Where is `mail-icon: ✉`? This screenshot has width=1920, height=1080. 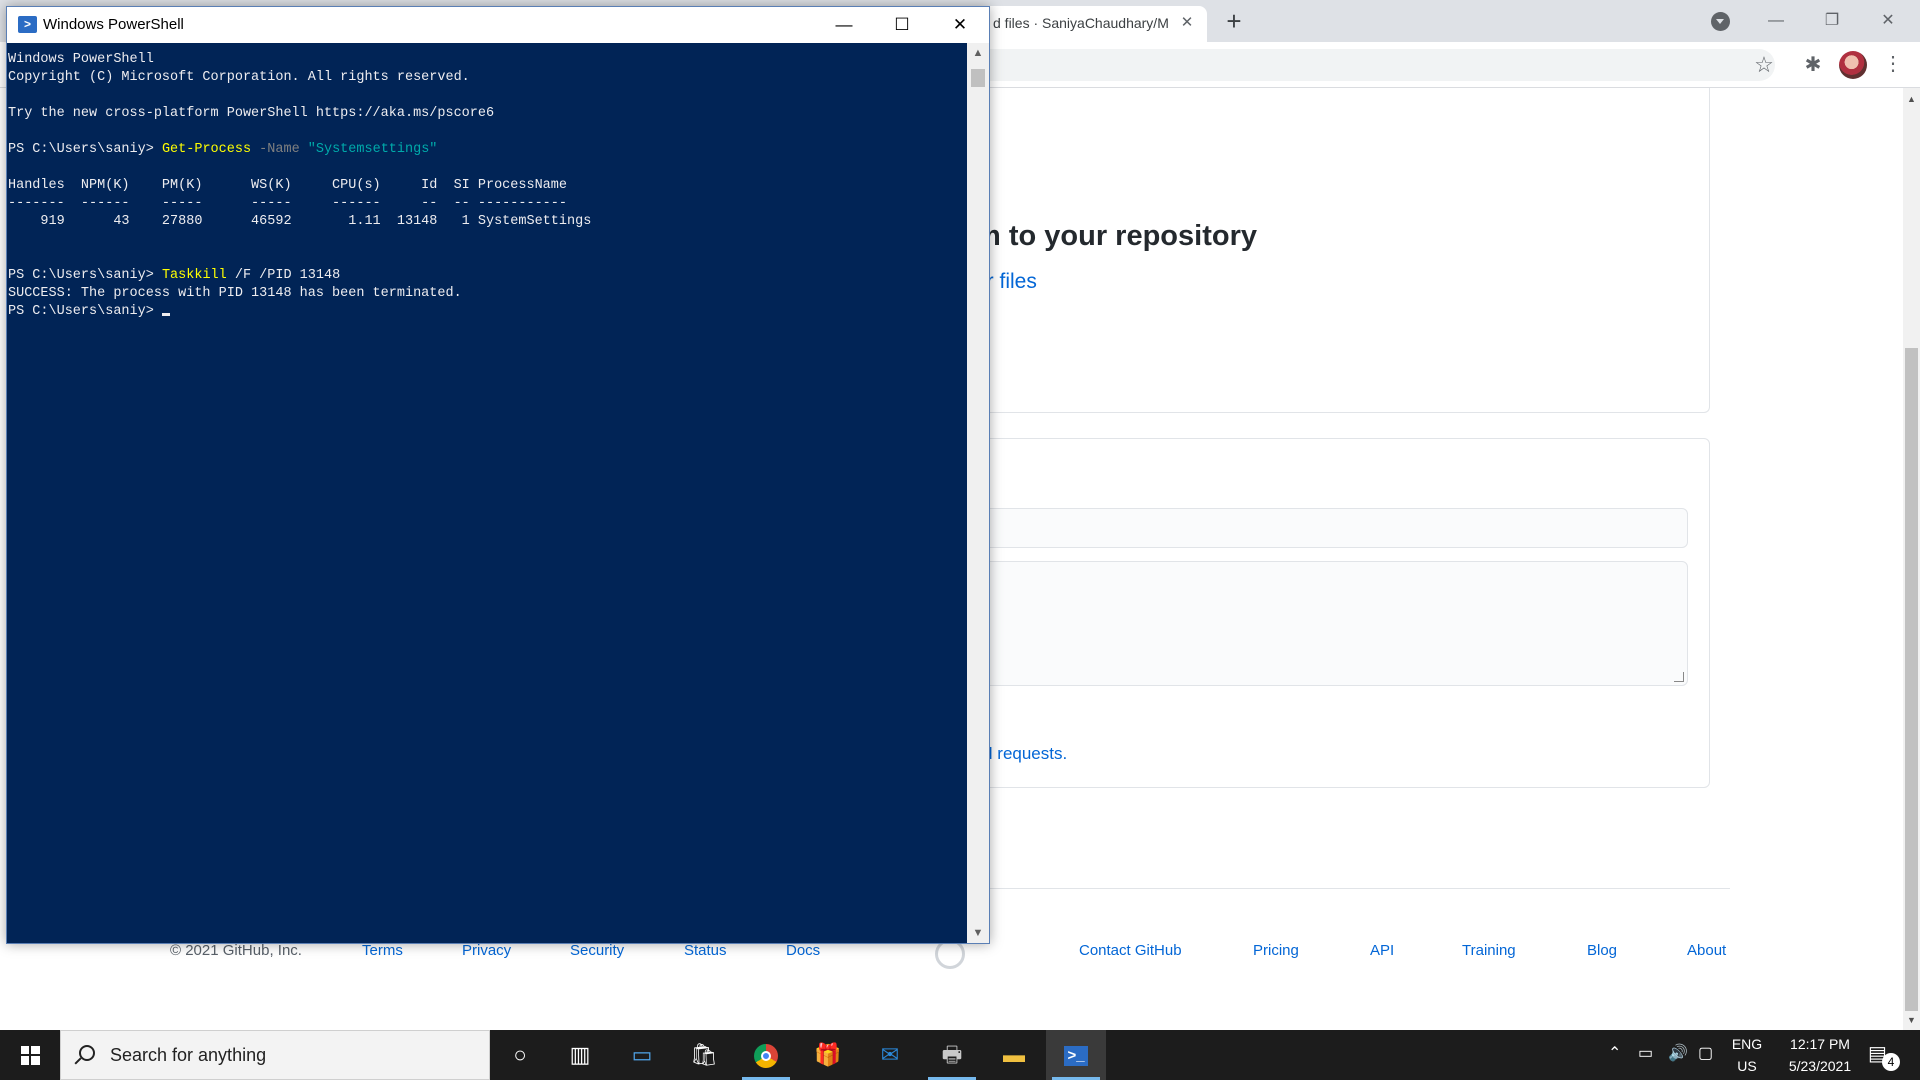 mail-icon: ✉ is located at coordinates (890, 1054).